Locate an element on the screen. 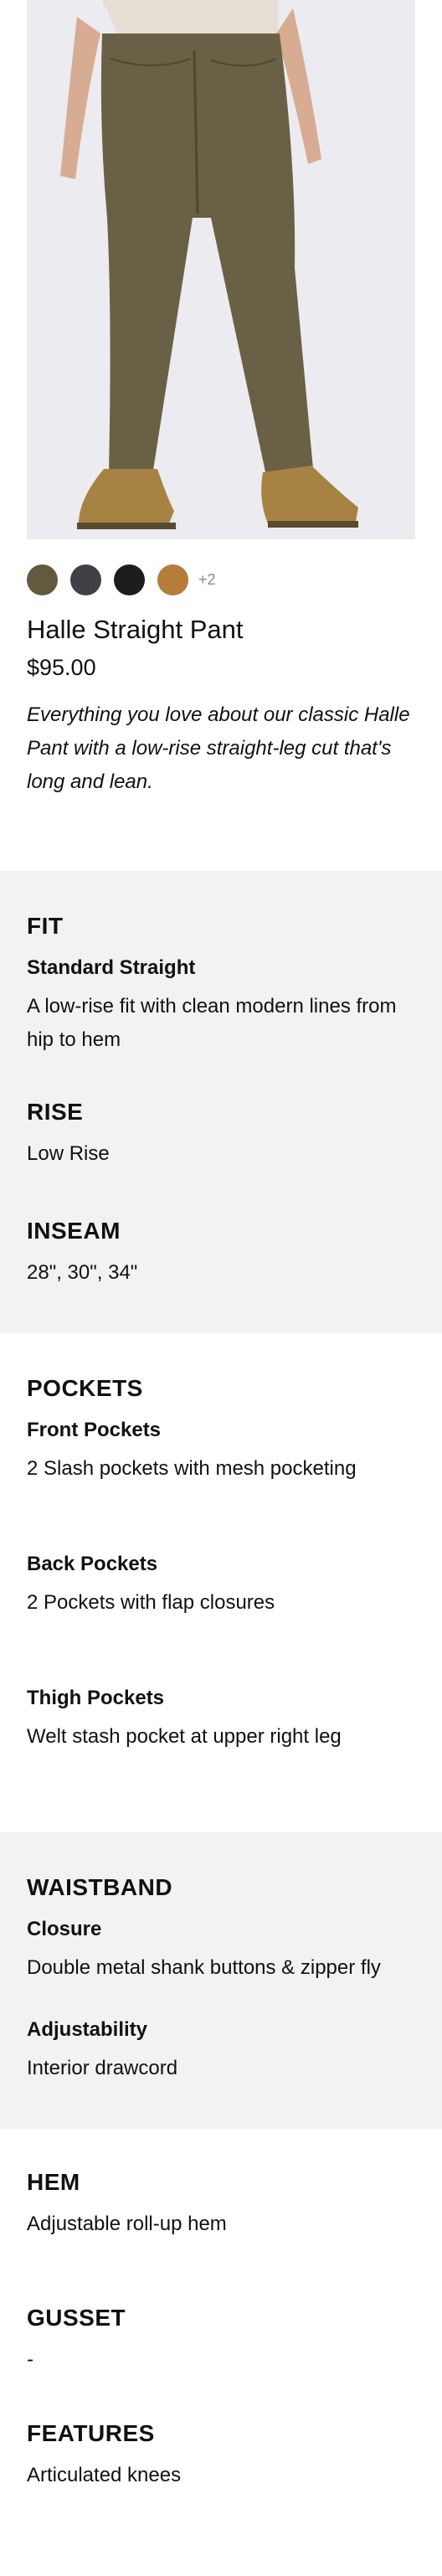  swatch-black is located at coordinates (129, 579).